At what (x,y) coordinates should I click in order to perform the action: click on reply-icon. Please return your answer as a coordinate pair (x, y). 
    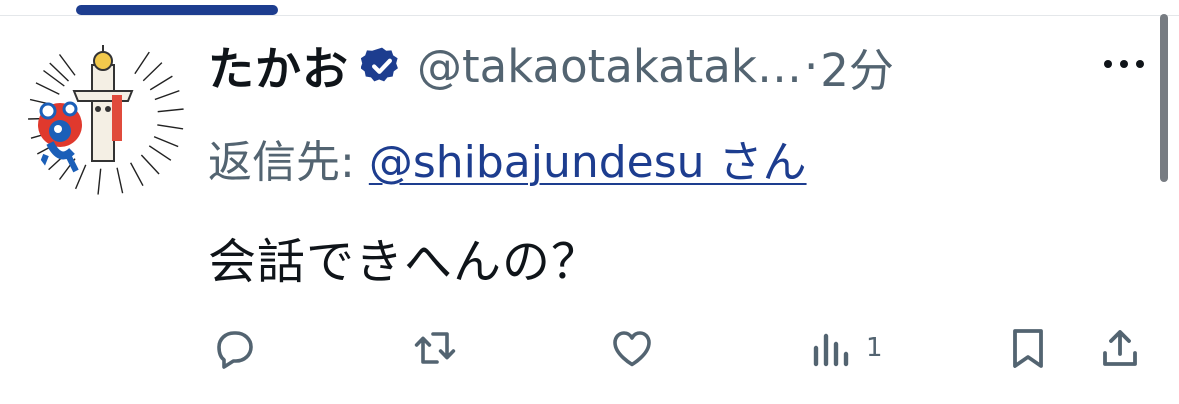
    Looking at the image, I should click on (234, 348).